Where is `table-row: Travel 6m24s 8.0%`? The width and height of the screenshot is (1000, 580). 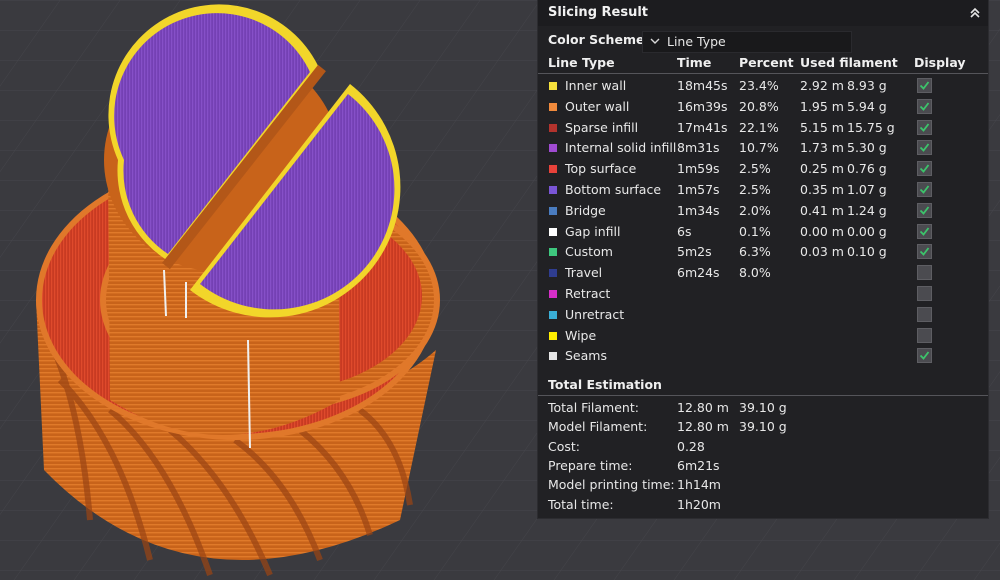
table-row: Travel 6m24s 8.0% is located at coordinates (763, 273).